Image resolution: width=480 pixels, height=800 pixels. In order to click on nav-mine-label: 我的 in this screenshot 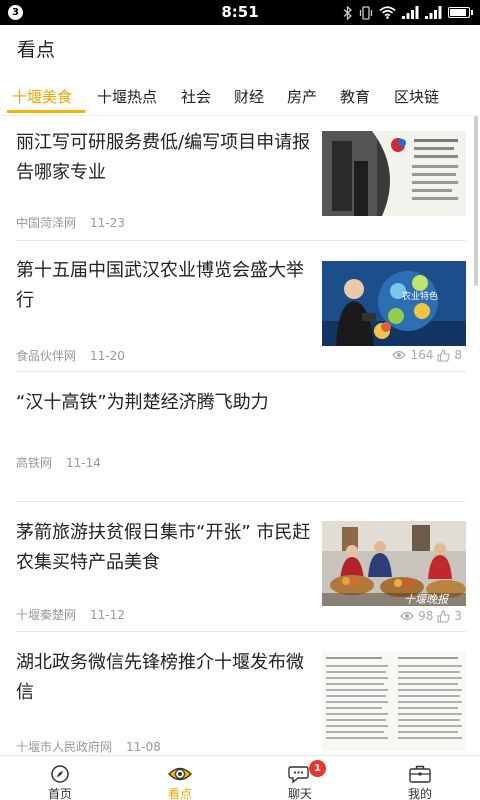, I will do `click(419, 793)`.